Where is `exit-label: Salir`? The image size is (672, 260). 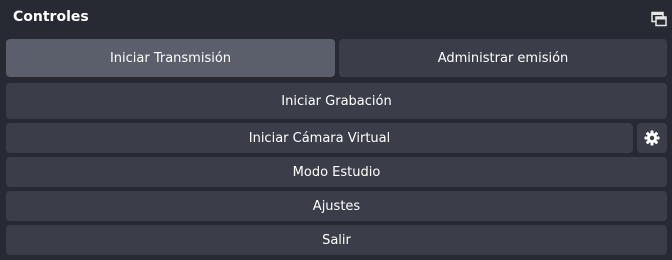 exit-label: Salir is located at coordinates (336, 240).